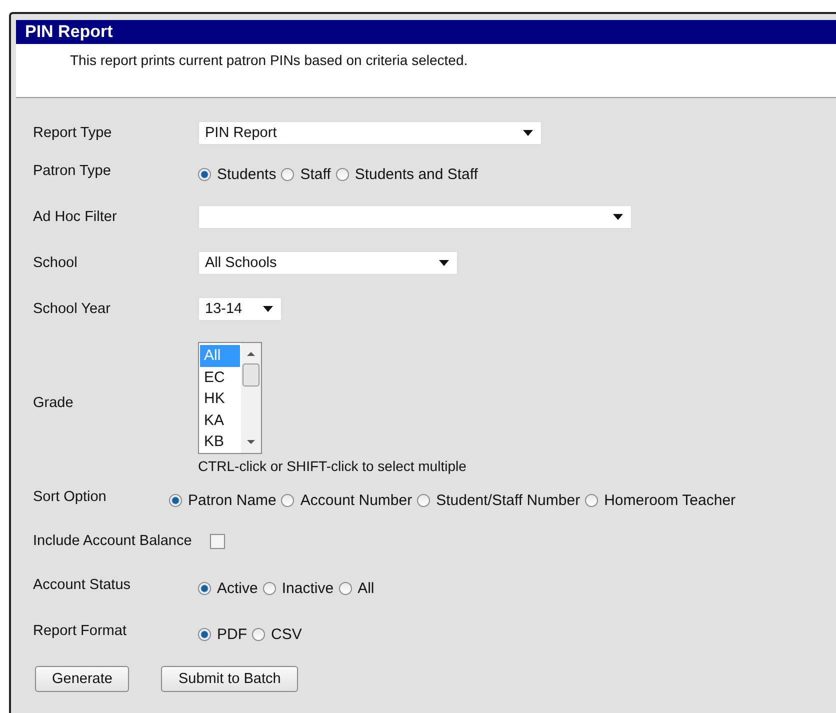 This screenshot has width=836, height=713. Describe the element at coordinates (82, 679) in the screenshot. I see `action-button: Generate` at that location.